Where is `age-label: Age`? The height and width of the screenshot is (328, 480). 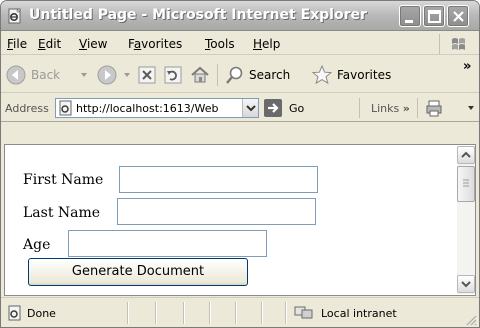 age-label: Age is located at coordinates (37, 245).